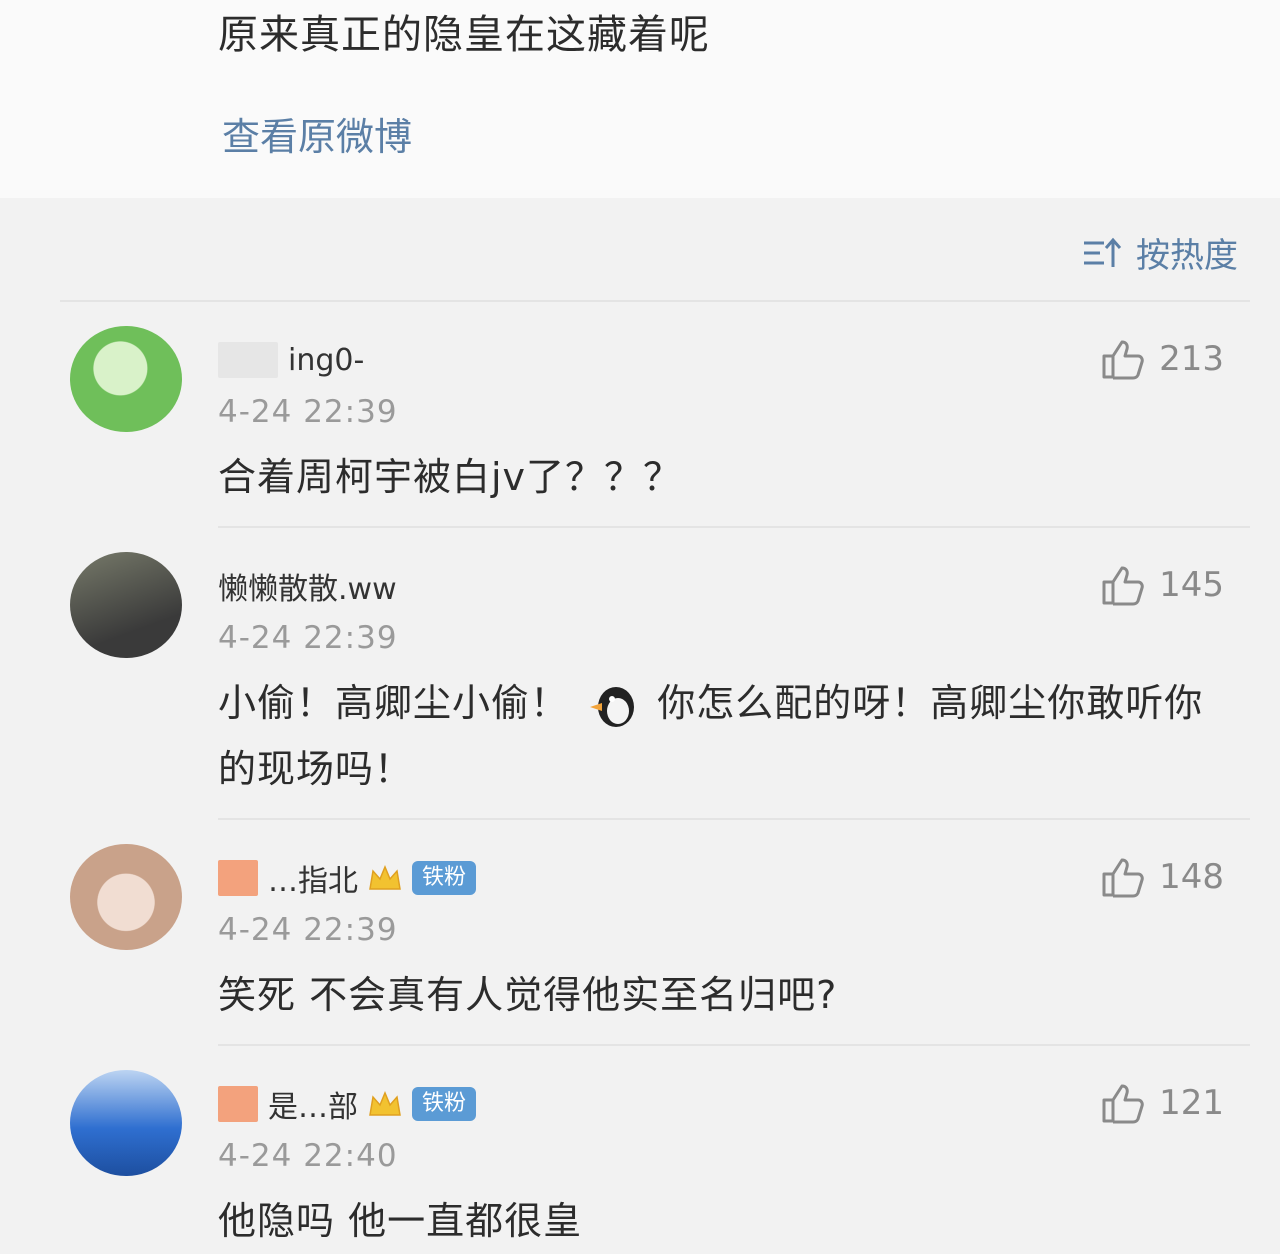 The height and width of the screenshot is (1254, 1280). Describe the element at coordinates (450, 477) in the screenshot. I see `comment-text: 合着周柯宇被白jv了？？？` at that location.